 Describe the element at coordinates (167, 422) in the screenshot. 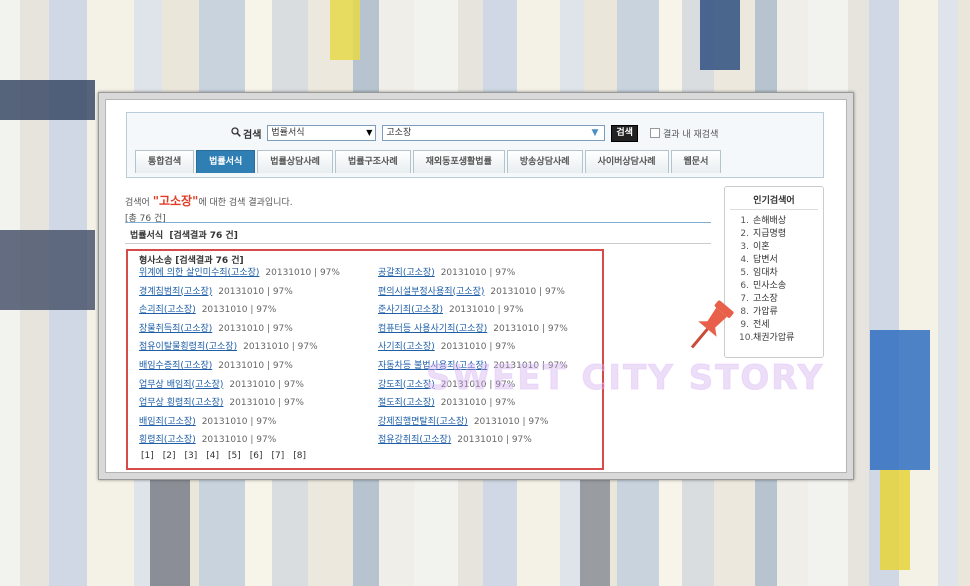

I see `result-link: 배임죄(고소장)` at that location.